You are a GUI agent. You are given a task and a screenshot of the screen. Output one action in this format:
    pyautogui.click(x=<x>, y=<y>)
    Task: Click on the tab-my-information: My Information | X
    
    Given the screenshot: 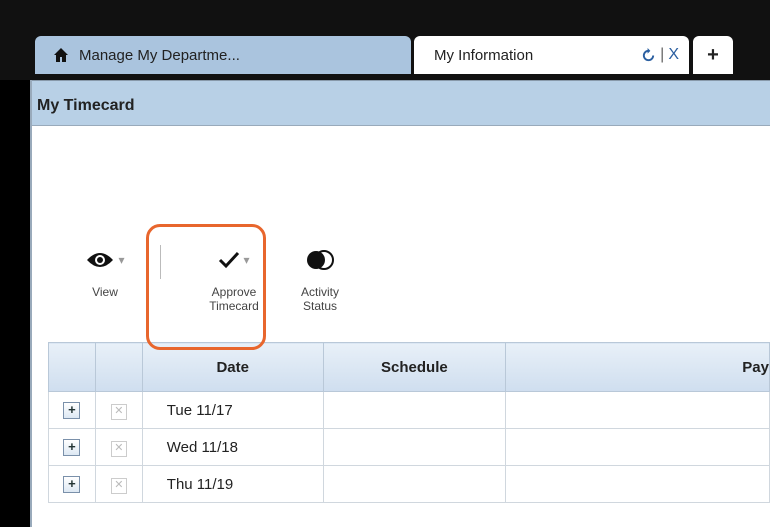 What is the action you would take?
    pyautogui.click(x=551, y=55)
    